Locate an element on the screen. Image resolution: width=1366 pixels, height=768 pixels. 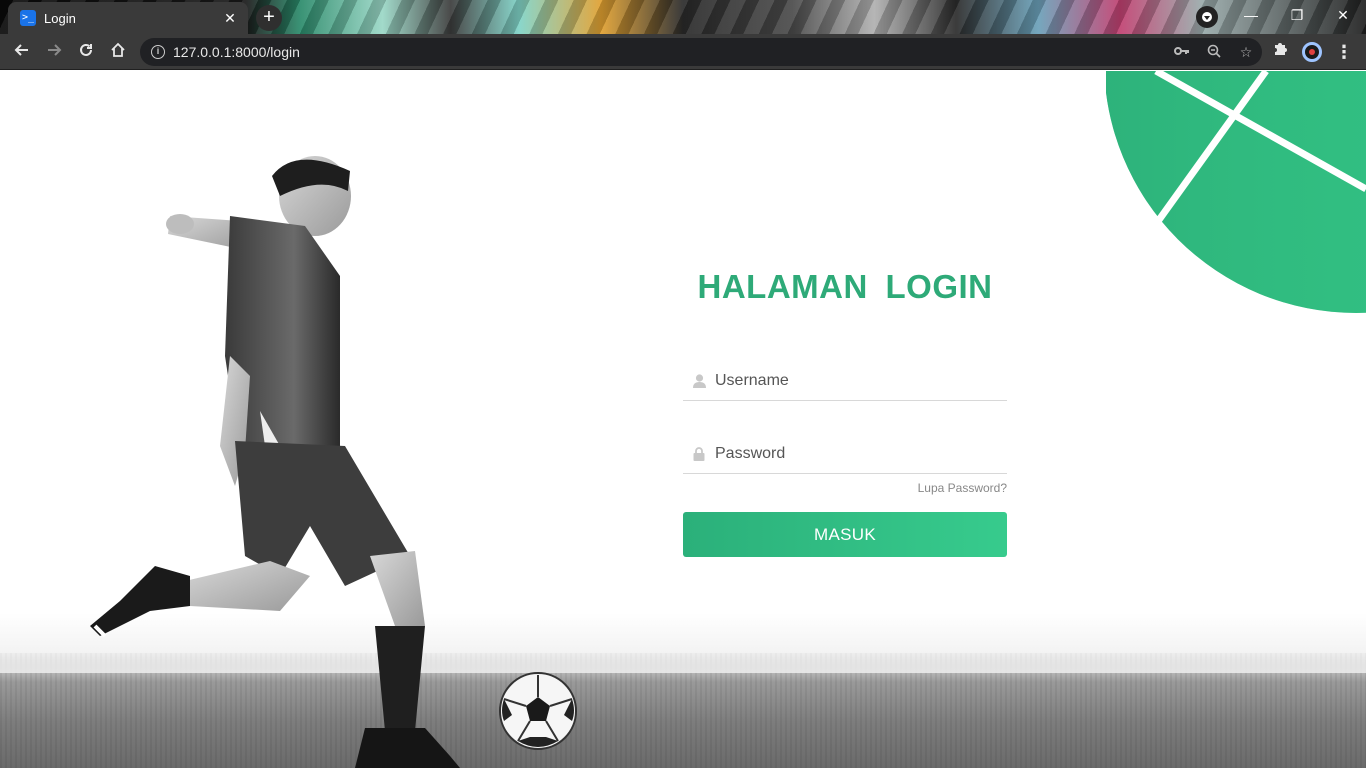
home-icon is located at coordinates (118, 52).